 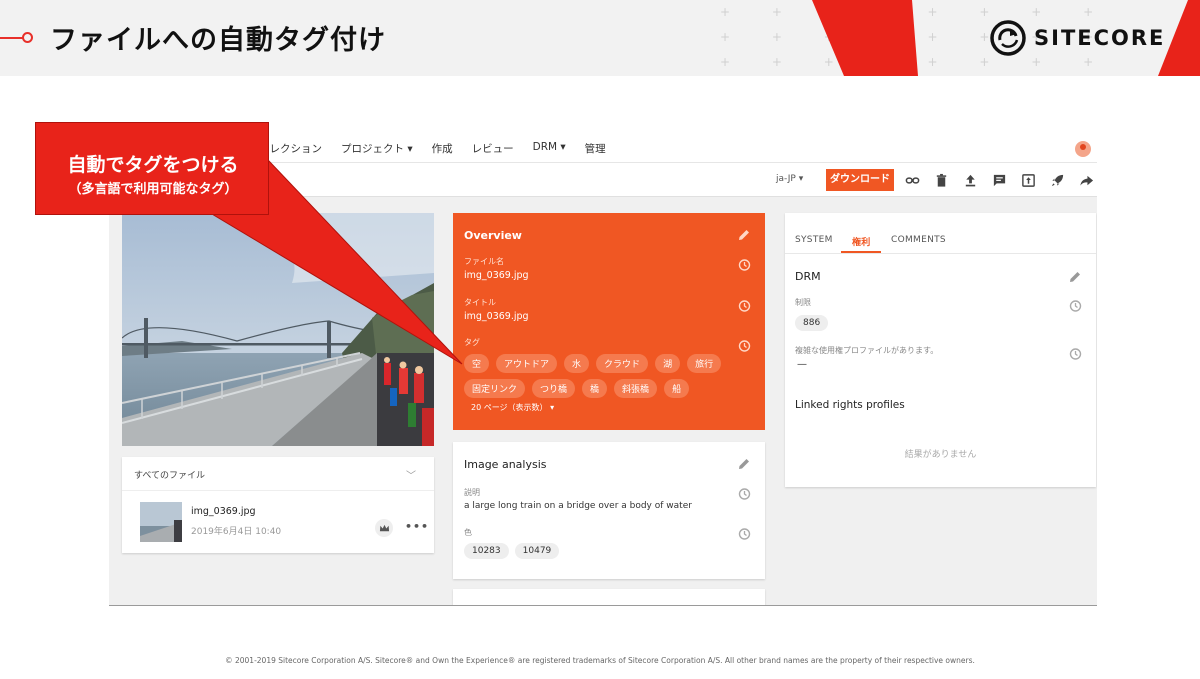 I want to click on tag-chip: 水, so click(x=577, y=363).